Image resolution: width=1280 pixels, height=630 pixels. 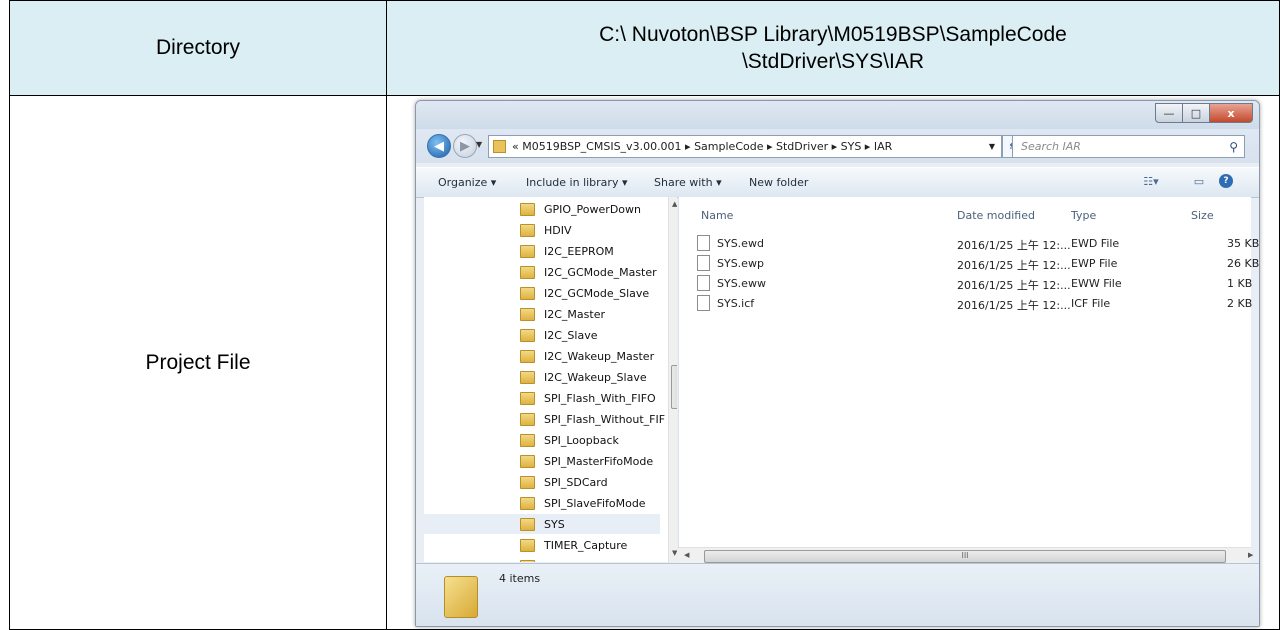 I want to click on file-scroll-thumb: III, so click(x=965, y=556).